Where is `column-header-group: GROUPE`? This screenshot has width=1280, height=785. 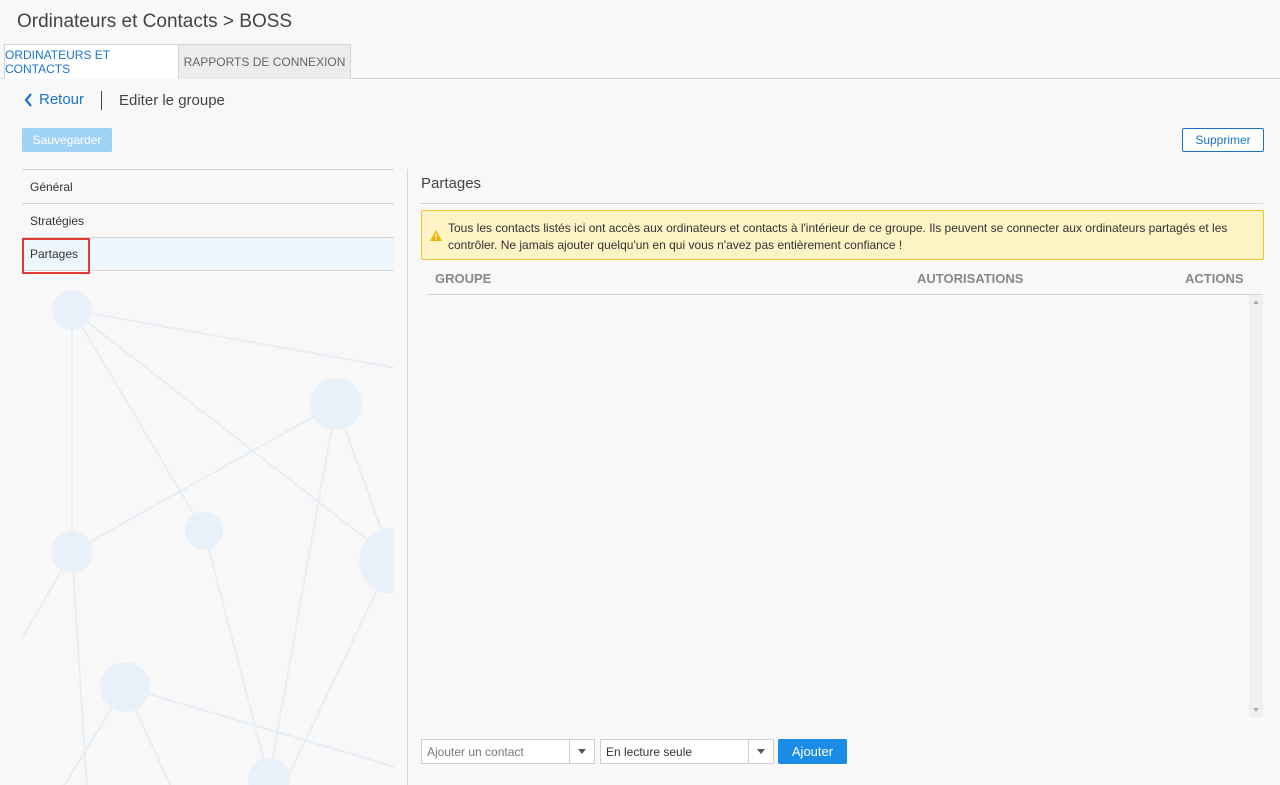
column-header-group: GROUPE is located at coordinates (463, 278).